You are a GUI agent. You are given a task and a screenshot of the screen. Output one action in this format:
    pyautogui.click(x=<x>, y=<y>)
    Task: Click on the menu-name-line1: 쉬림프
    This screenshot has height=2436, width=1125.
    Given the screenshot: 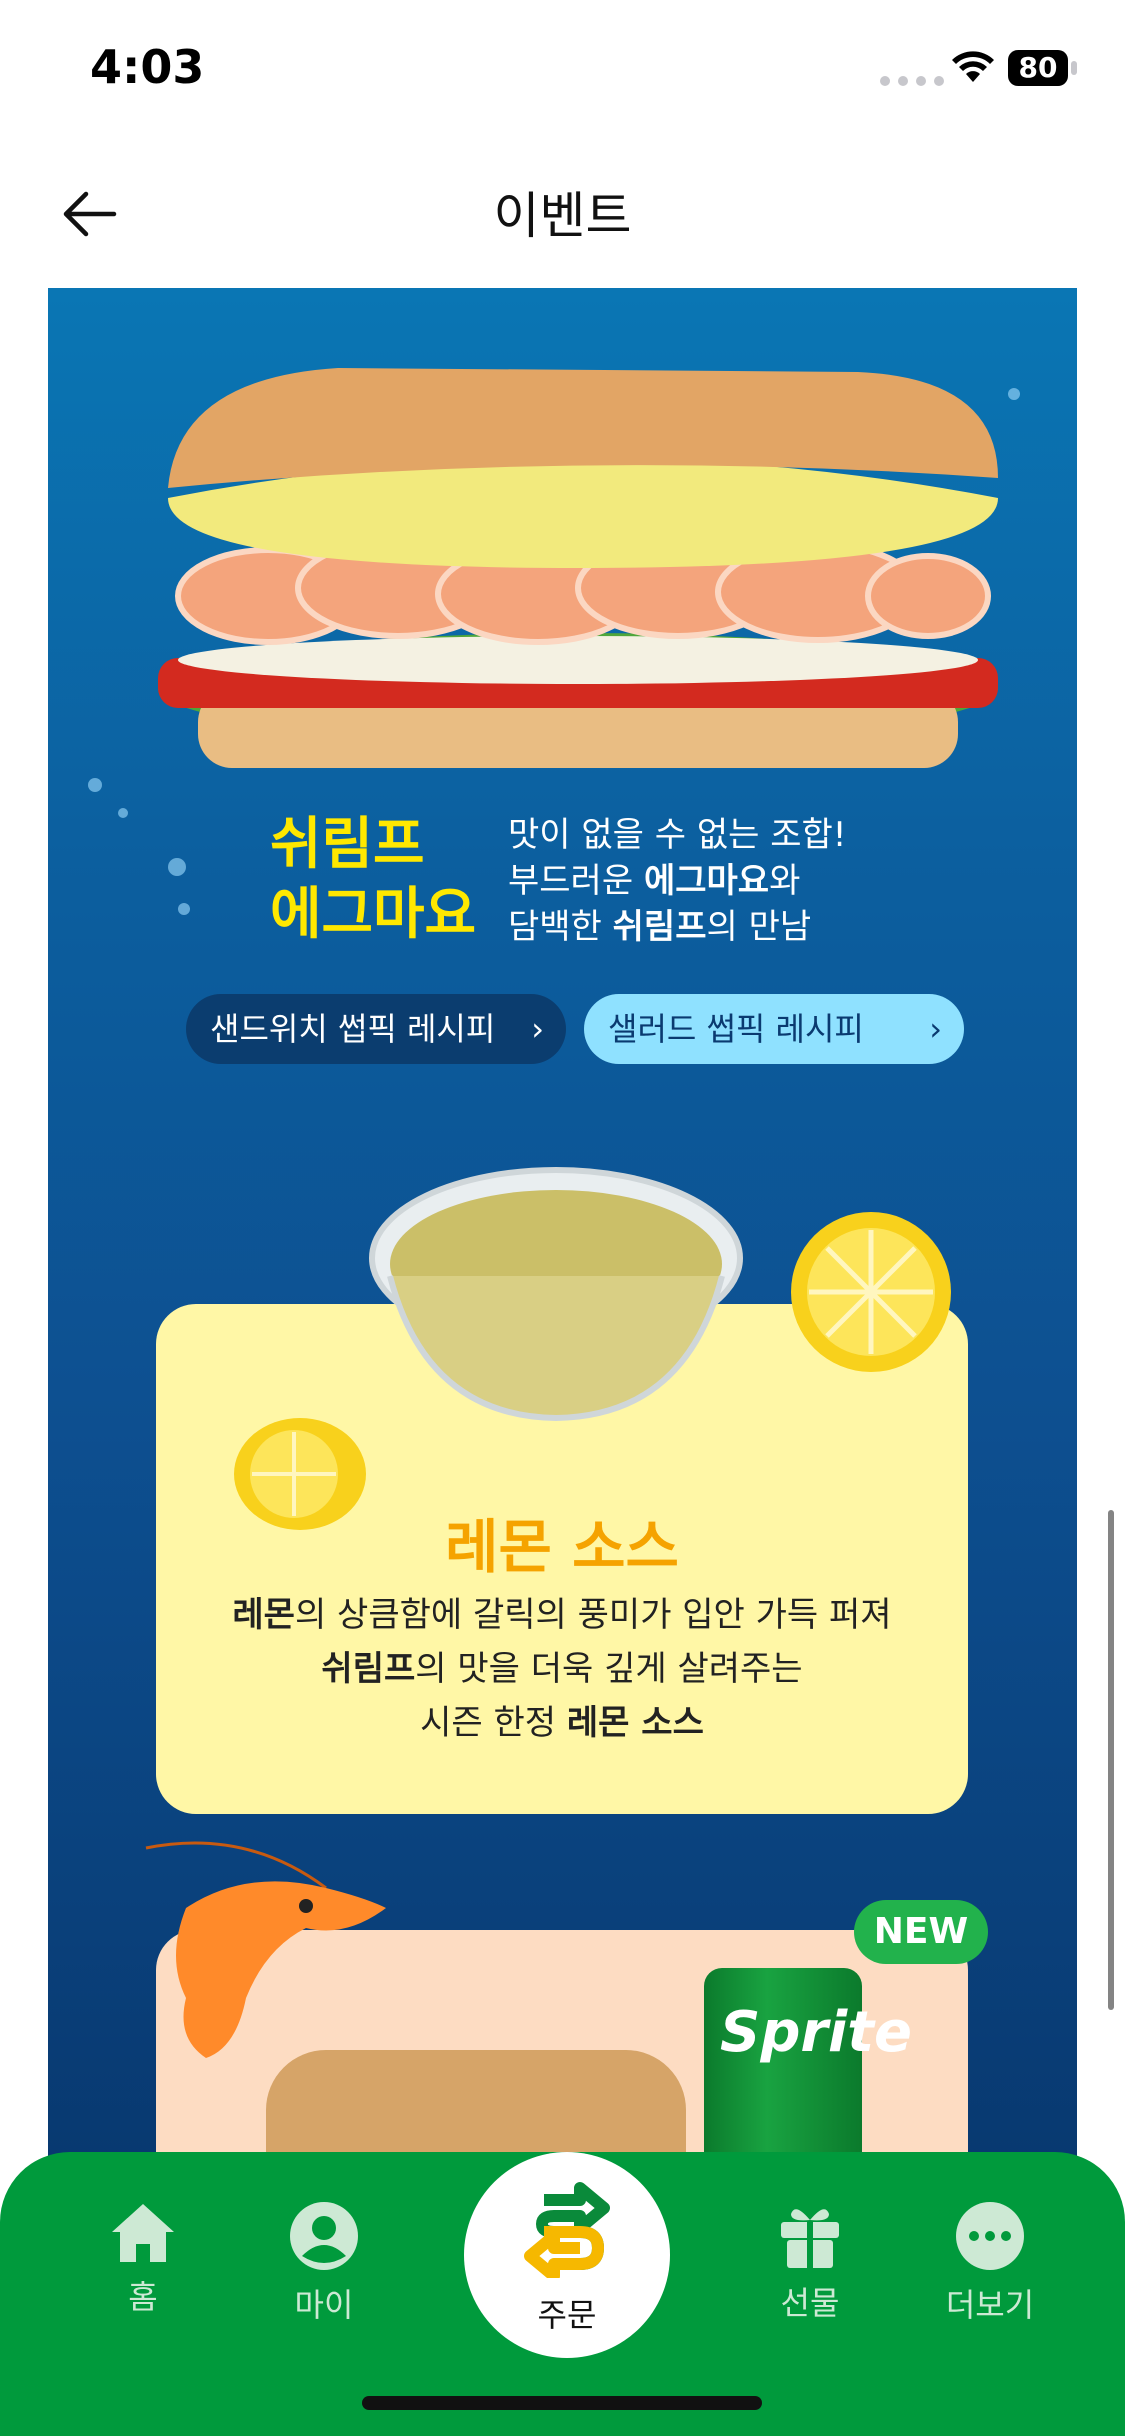 What is the action you would take?
    pyautogui.click(x=347, y=844)
    